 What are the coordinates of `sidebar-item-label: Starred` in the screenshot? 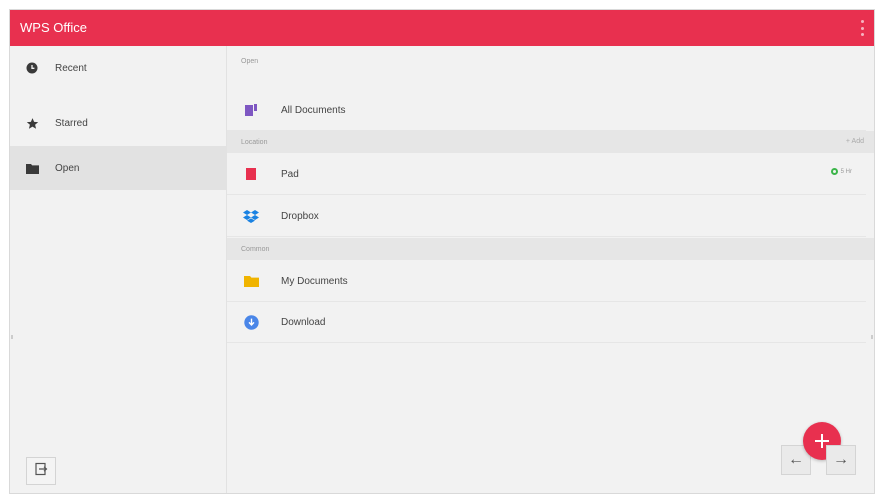 It's located at (71, 123).